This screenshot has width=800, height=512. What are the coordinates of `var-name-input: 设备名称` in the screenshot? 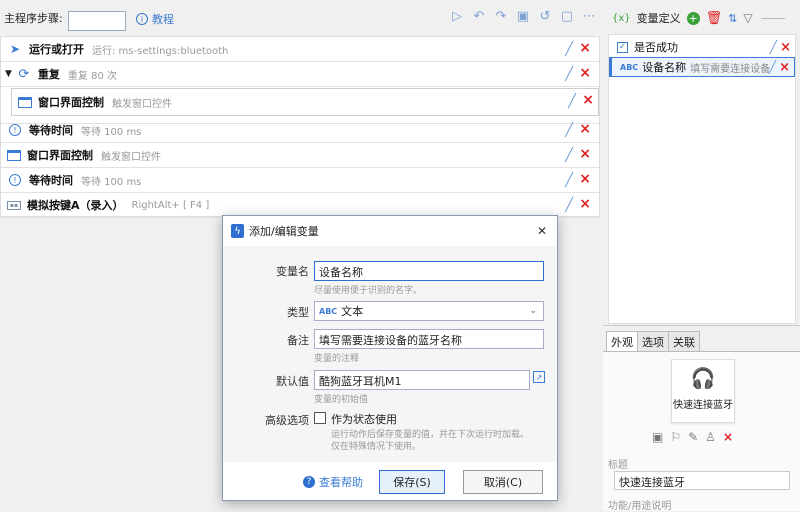 It's located at (429, 271).